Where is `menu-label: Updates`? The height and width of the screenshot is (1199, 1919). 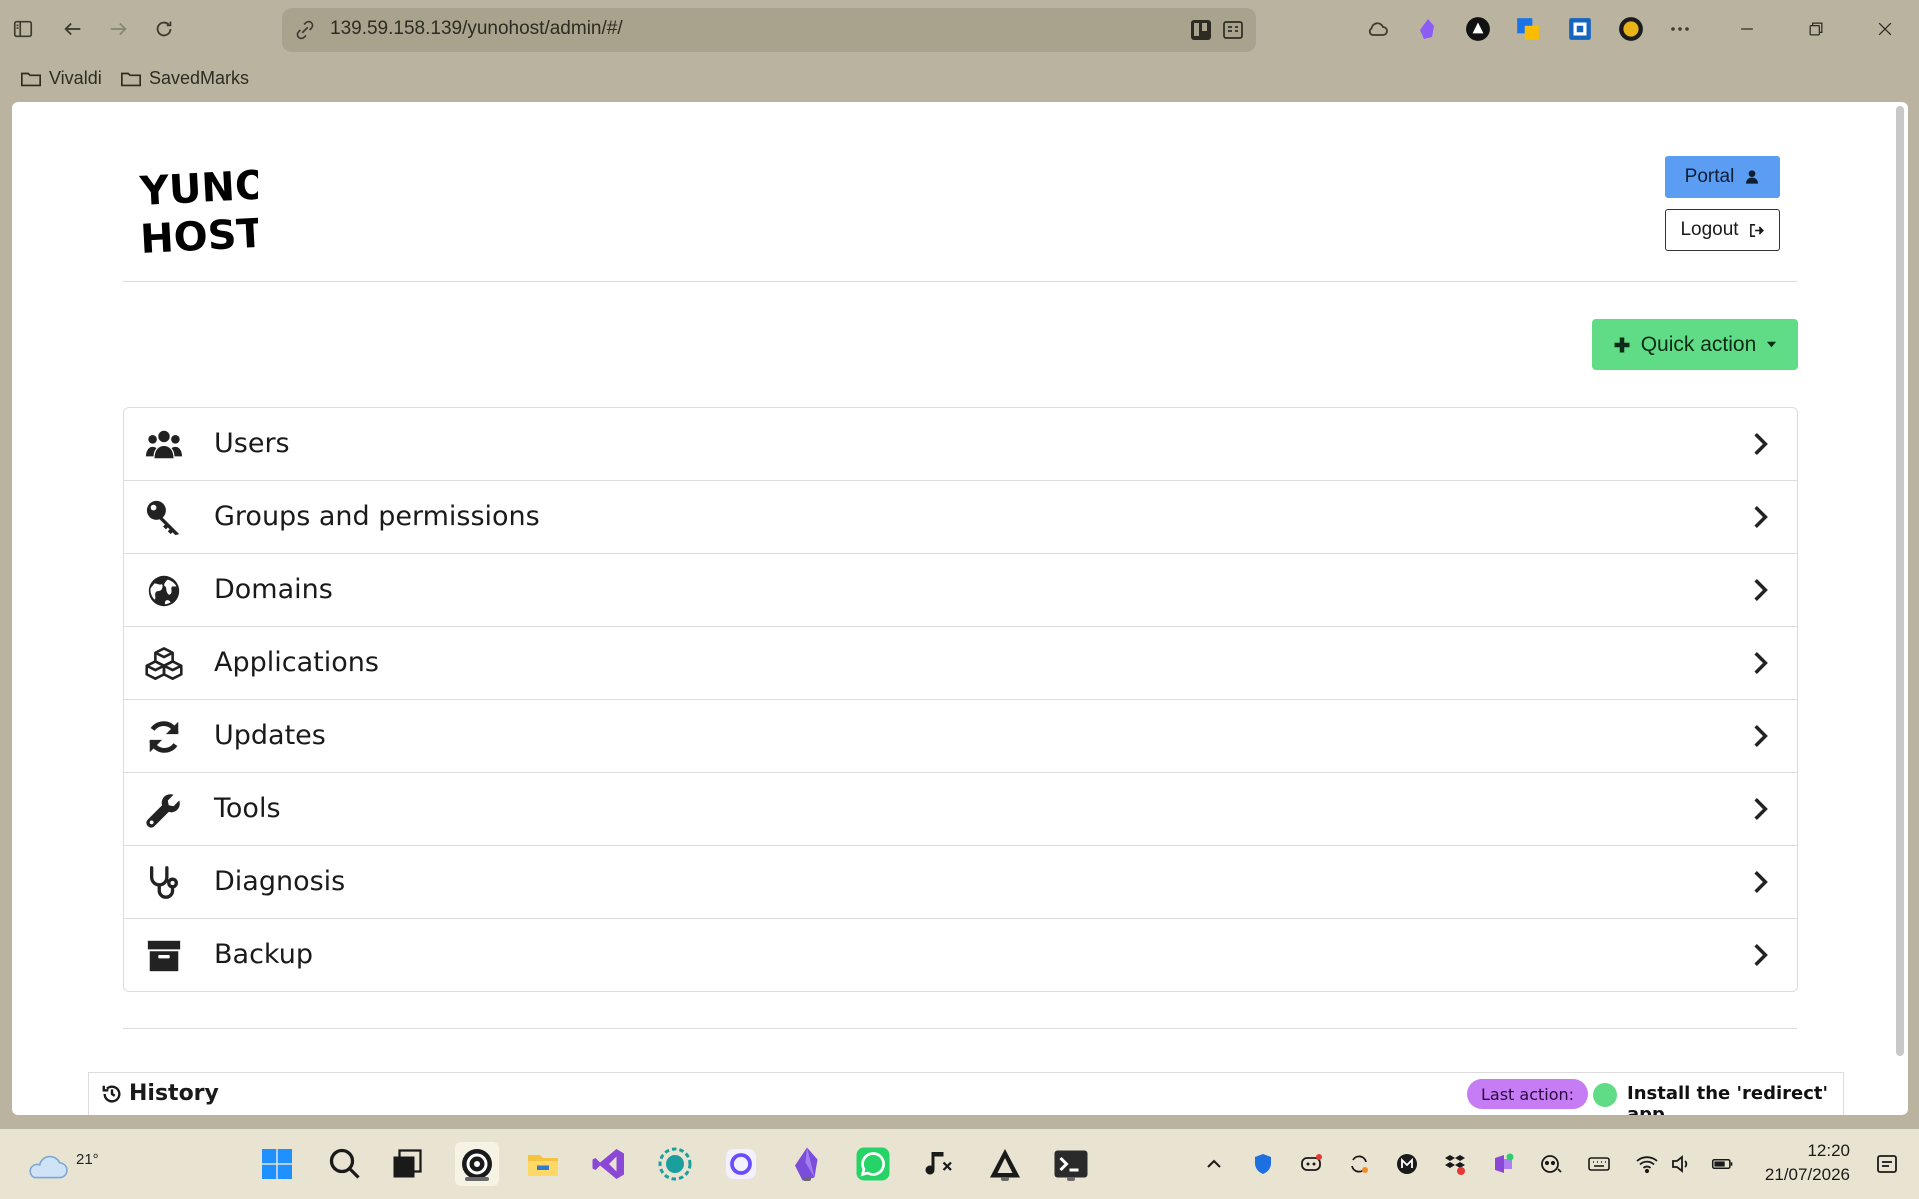
menu-label: Updates is located at coordinates (270, 735).